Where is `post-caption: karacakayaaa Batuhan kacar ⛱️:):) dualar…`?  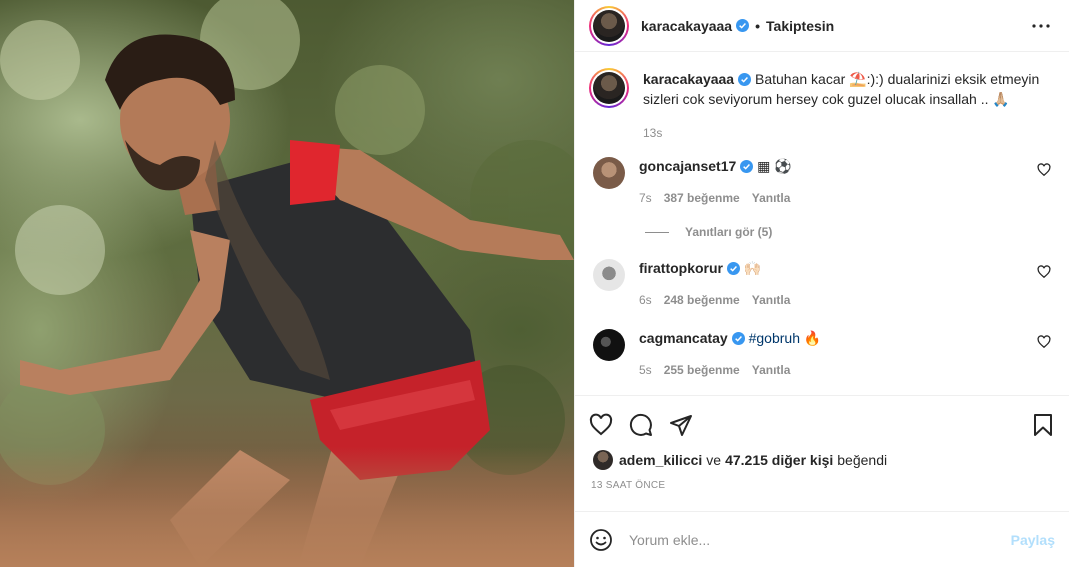 post-caption: karacakayaaa Batuhan kacar ⛱️:):) dualar… is located at coordinates (822, 105).